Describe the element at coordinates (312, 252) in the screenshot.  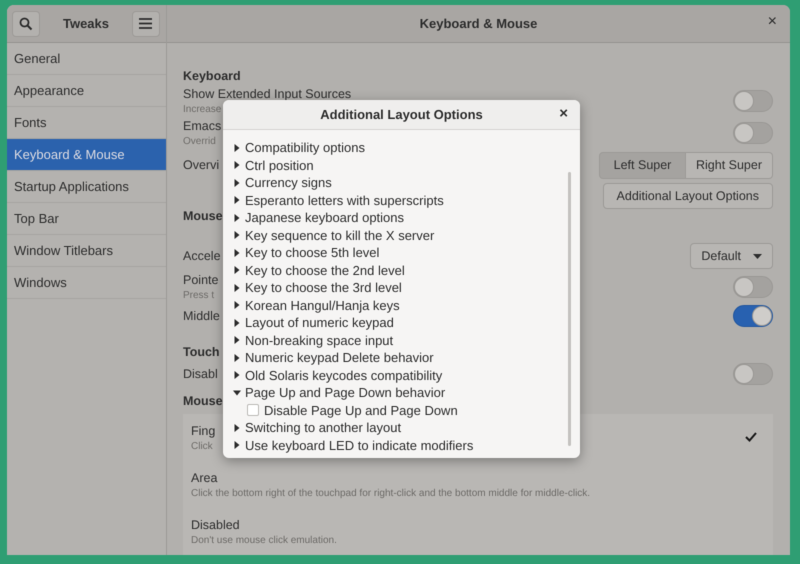
I see `tree-item-label: Key to choose 5th level` at that location.